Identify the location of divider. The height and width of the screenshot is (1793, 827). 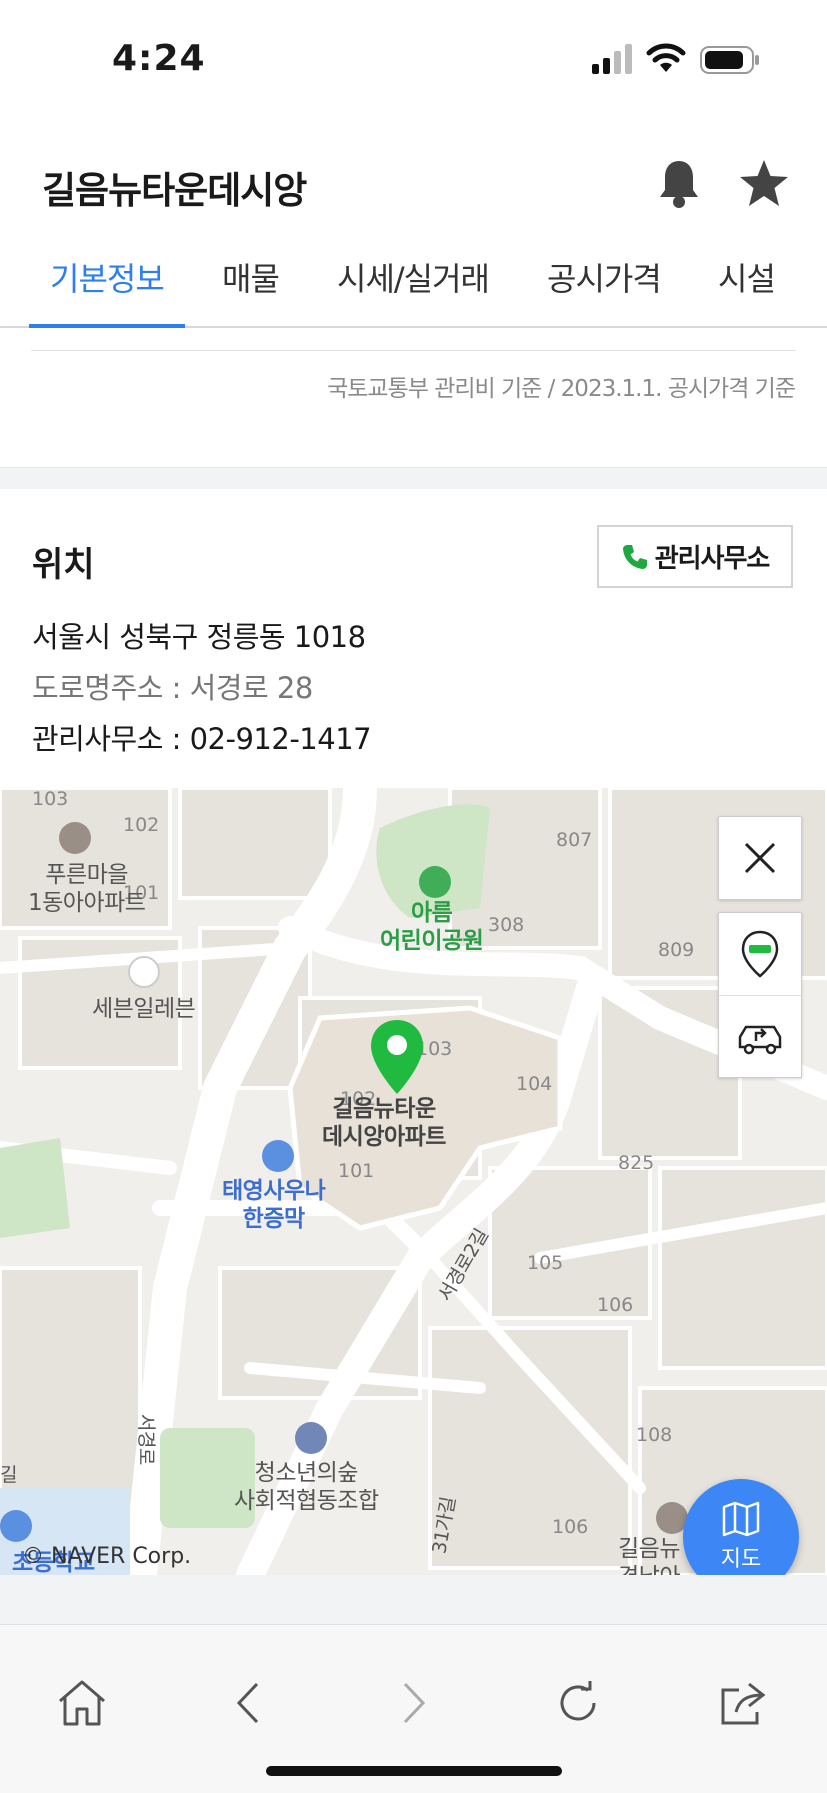
(413, 350).